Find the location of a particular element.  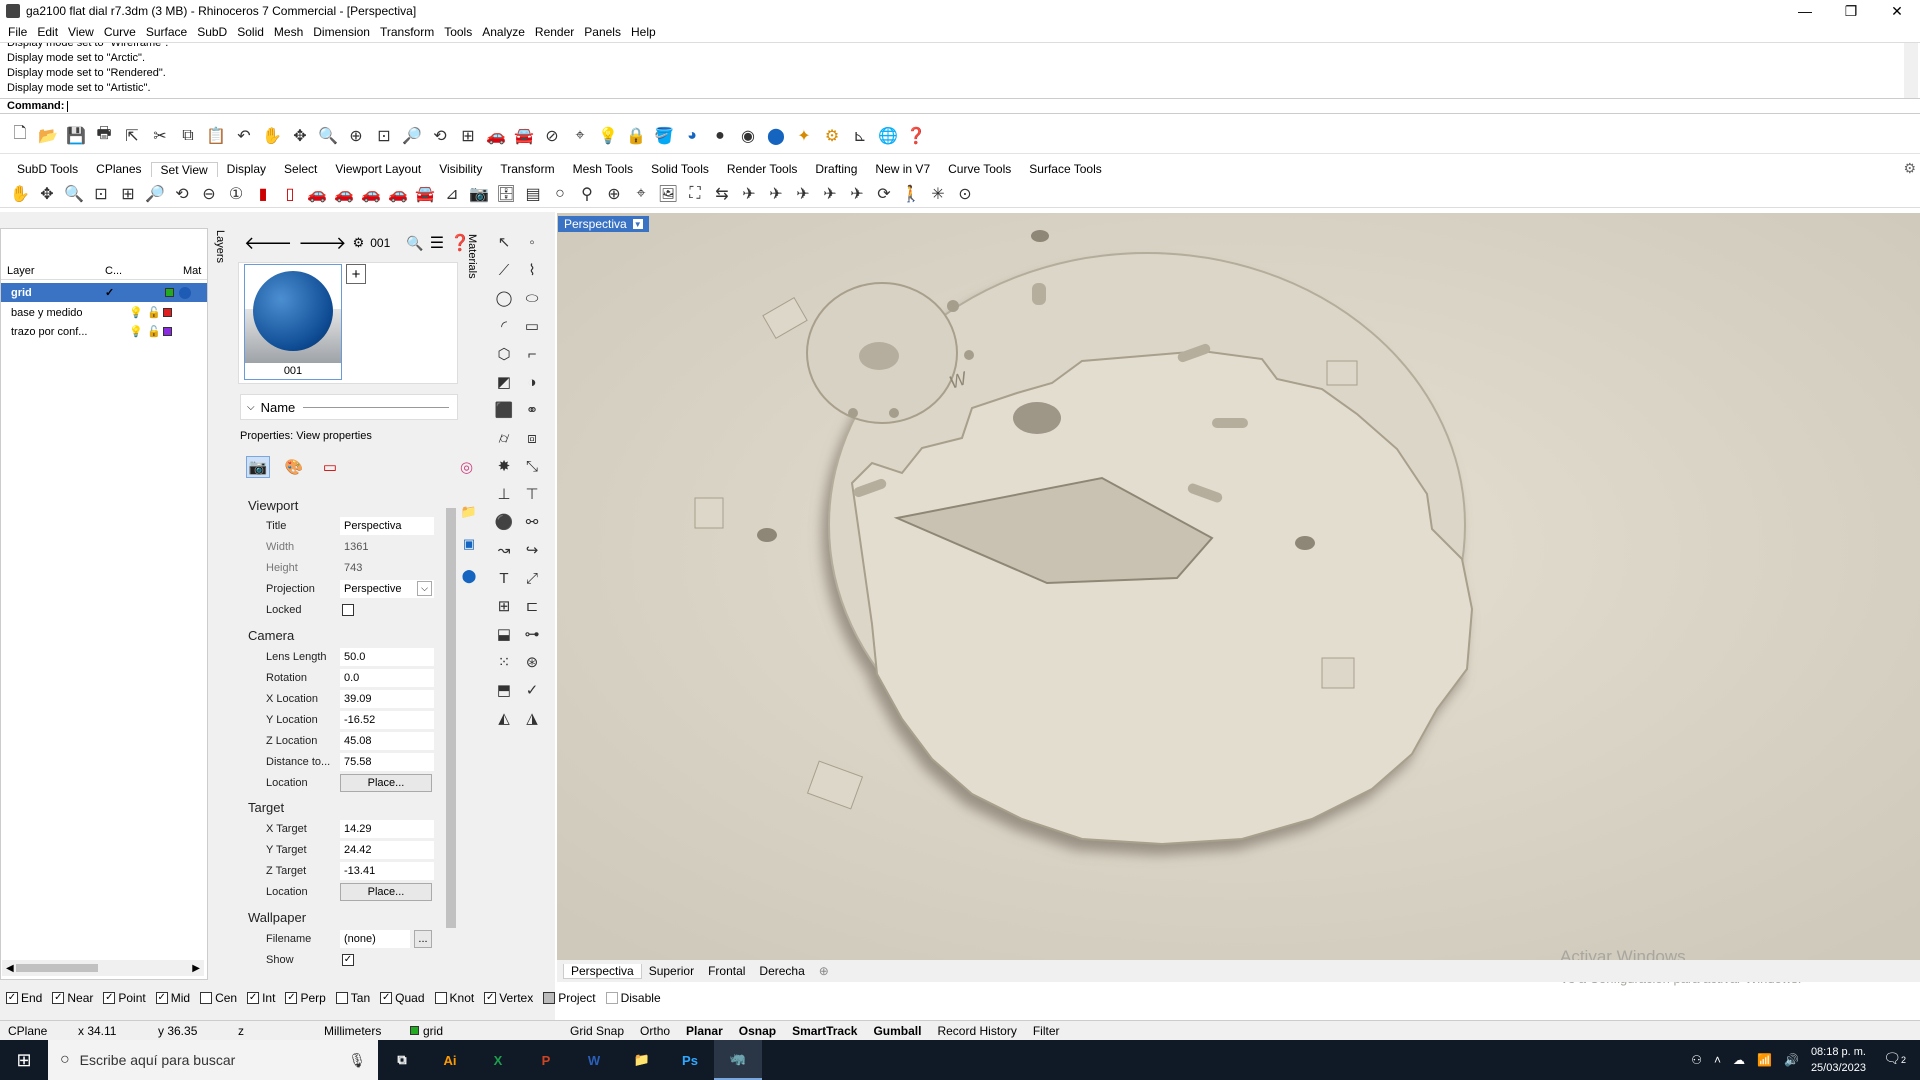

command-line: Command: is located at coordinates (960, 106).